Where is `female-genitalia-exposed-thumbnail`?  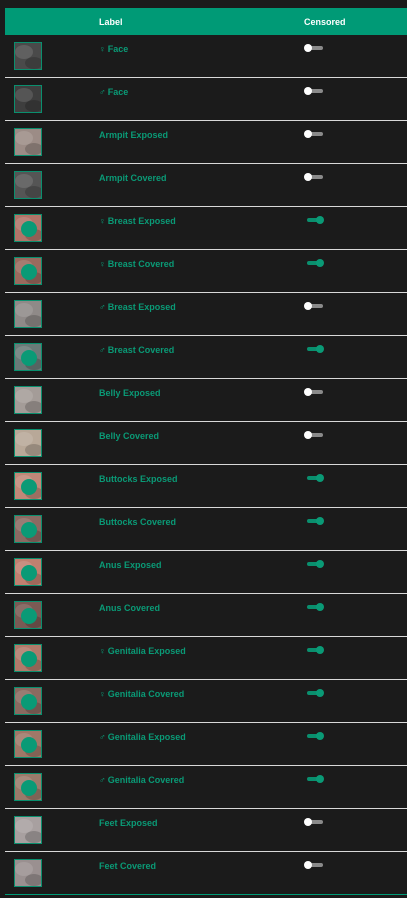 female-genitalia-exposed-thumbnail is located at coordinates (28, 658).